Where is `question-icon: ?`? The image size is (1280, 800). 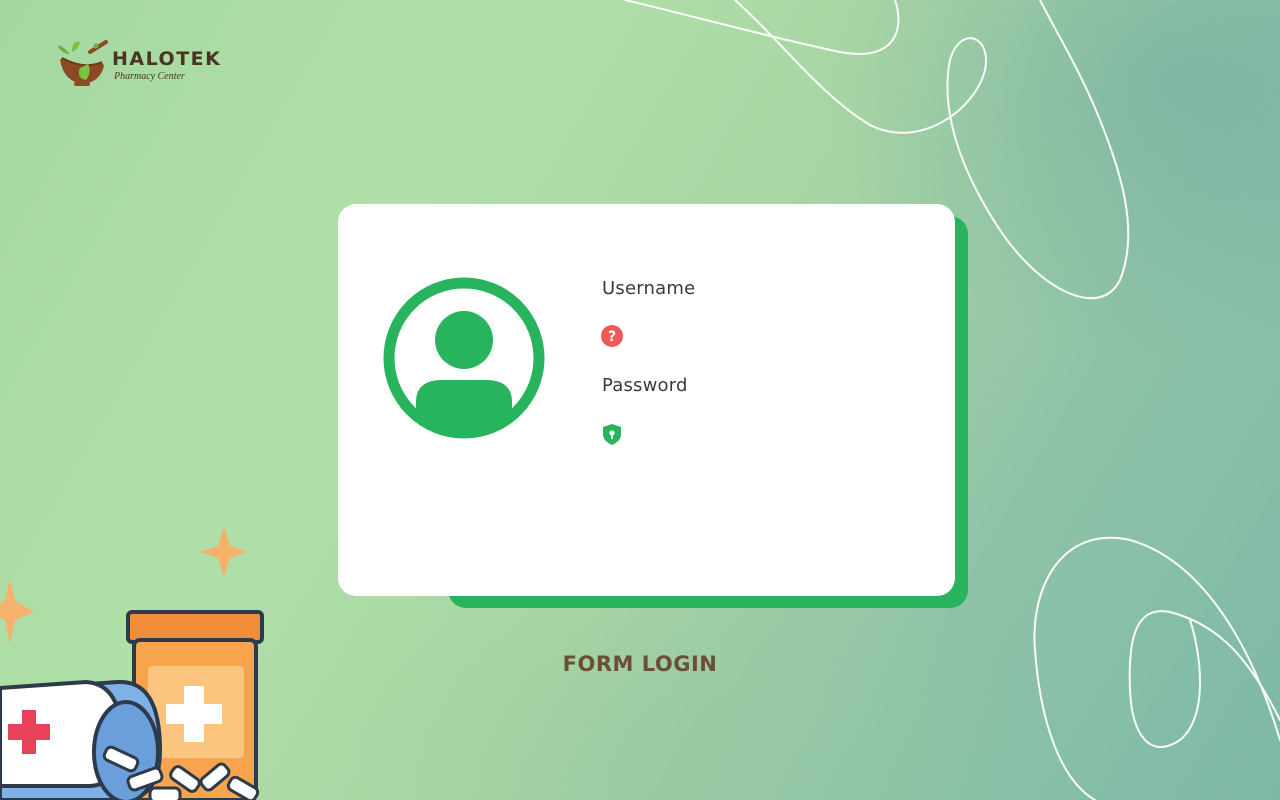
question-icon: ? is located at coordinates (612, 336).